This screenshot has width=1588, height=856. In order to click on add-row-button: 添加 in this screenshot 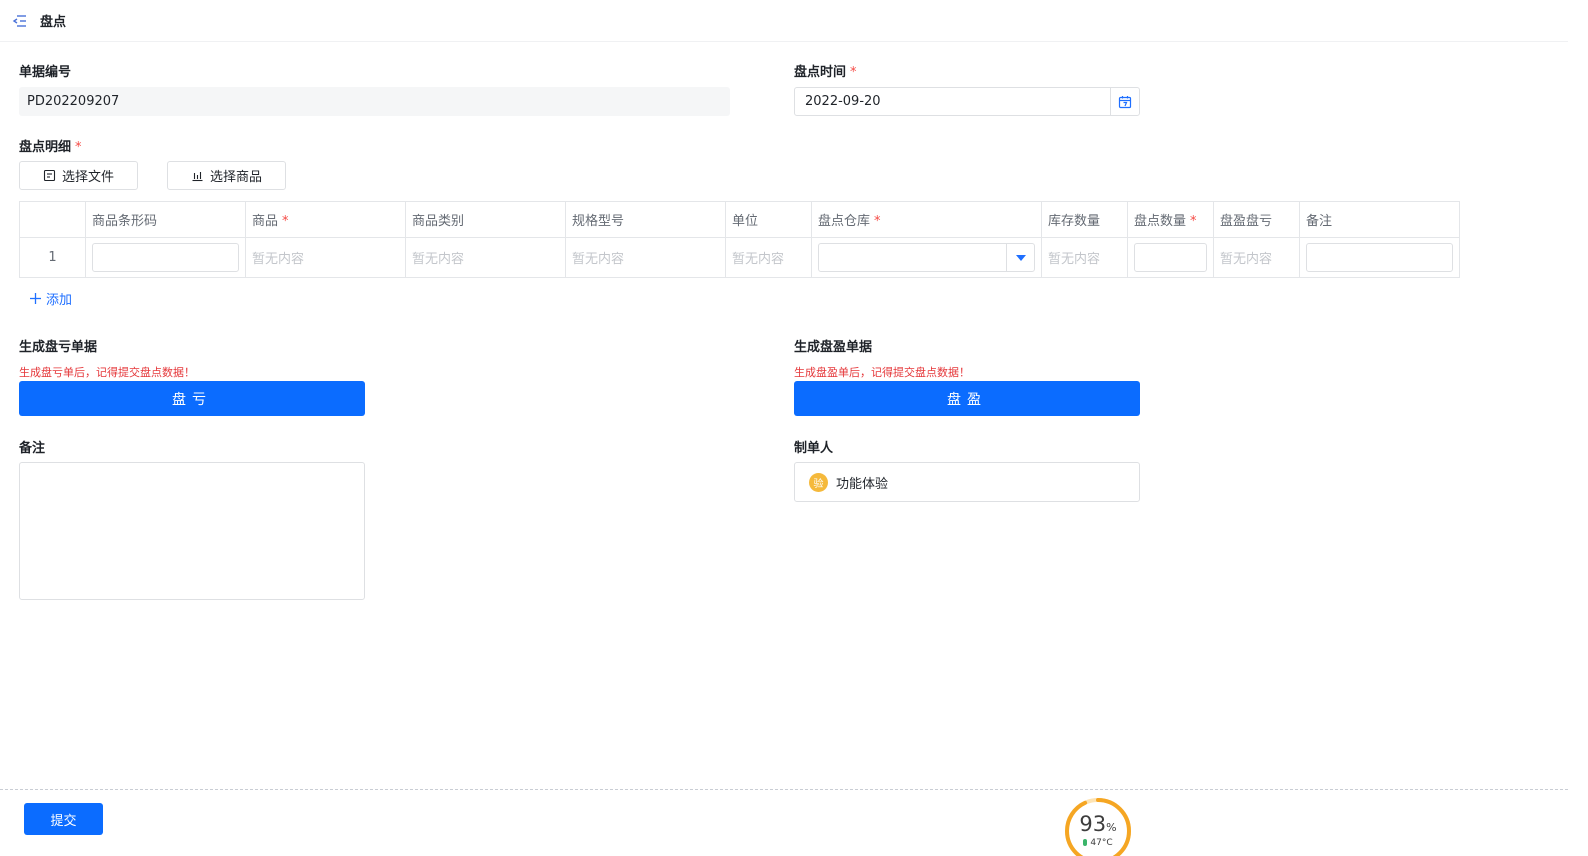, I will do `click(50, 298)`.